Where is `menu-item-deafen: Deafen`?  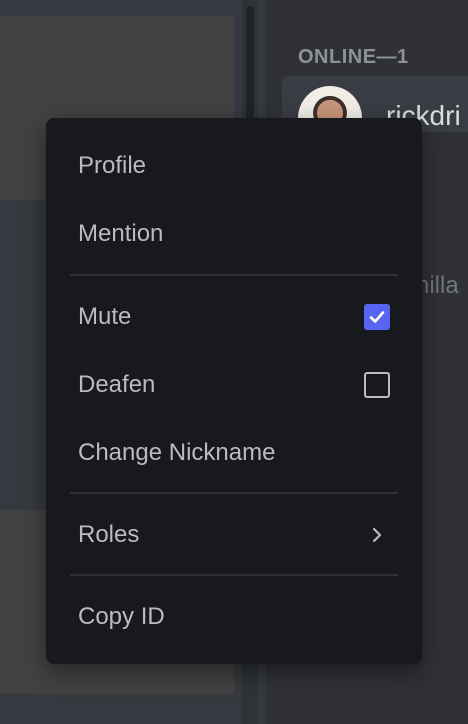 menu-item-deafen: Deafen is located at coordinates (234, 385).